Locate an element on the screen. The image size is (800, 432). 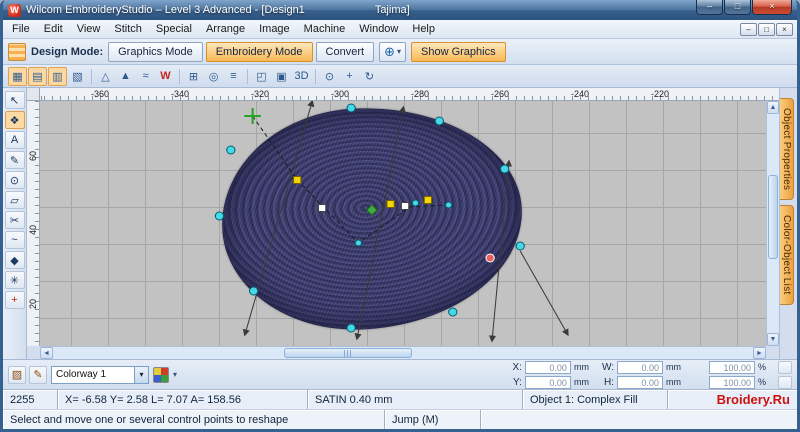
menu-item: View is located at coordinates (89, 29).